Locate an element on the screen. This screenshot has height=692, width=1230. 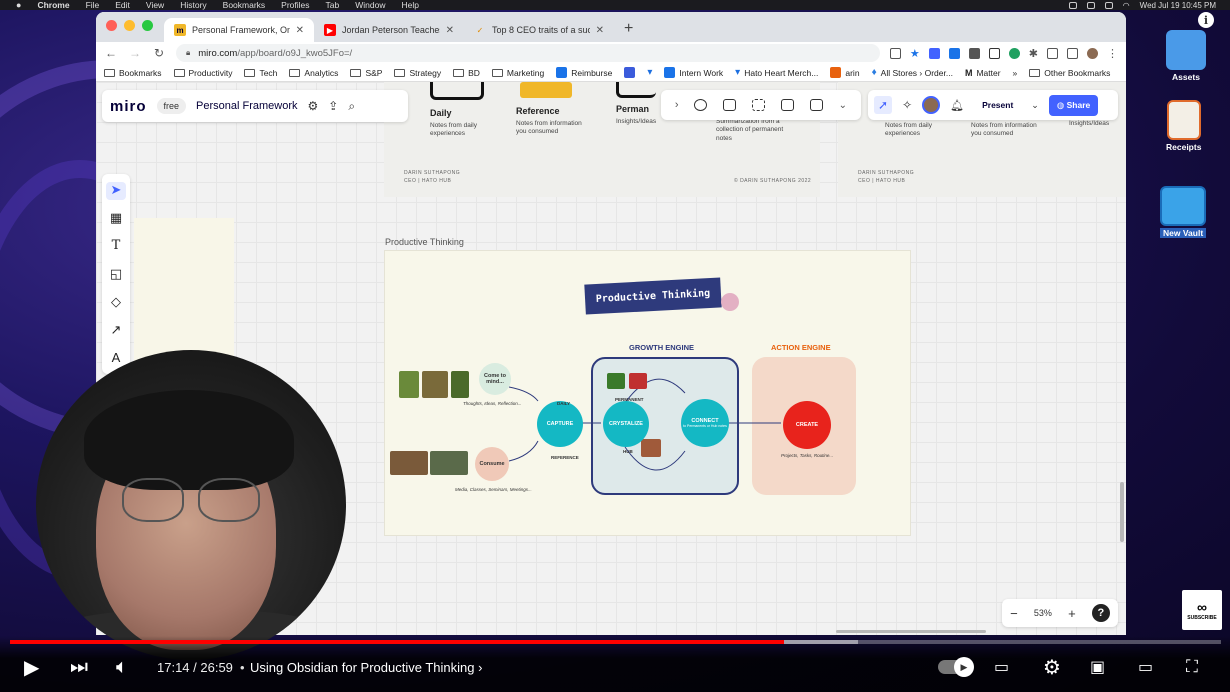
tab-youtube: ▶ Jordan Peterson Teaches a Sh ✕ is located at coordinates (389, 30).